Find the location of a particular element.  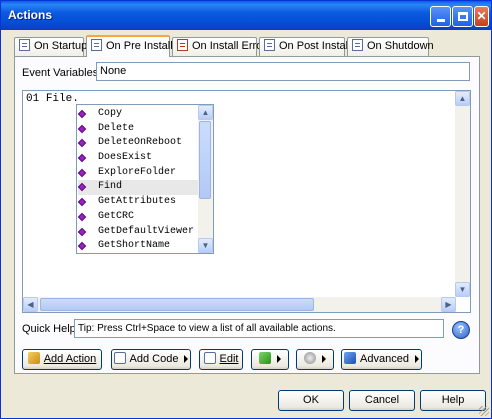

doc-error-icon is located at coordinates (182, 45).